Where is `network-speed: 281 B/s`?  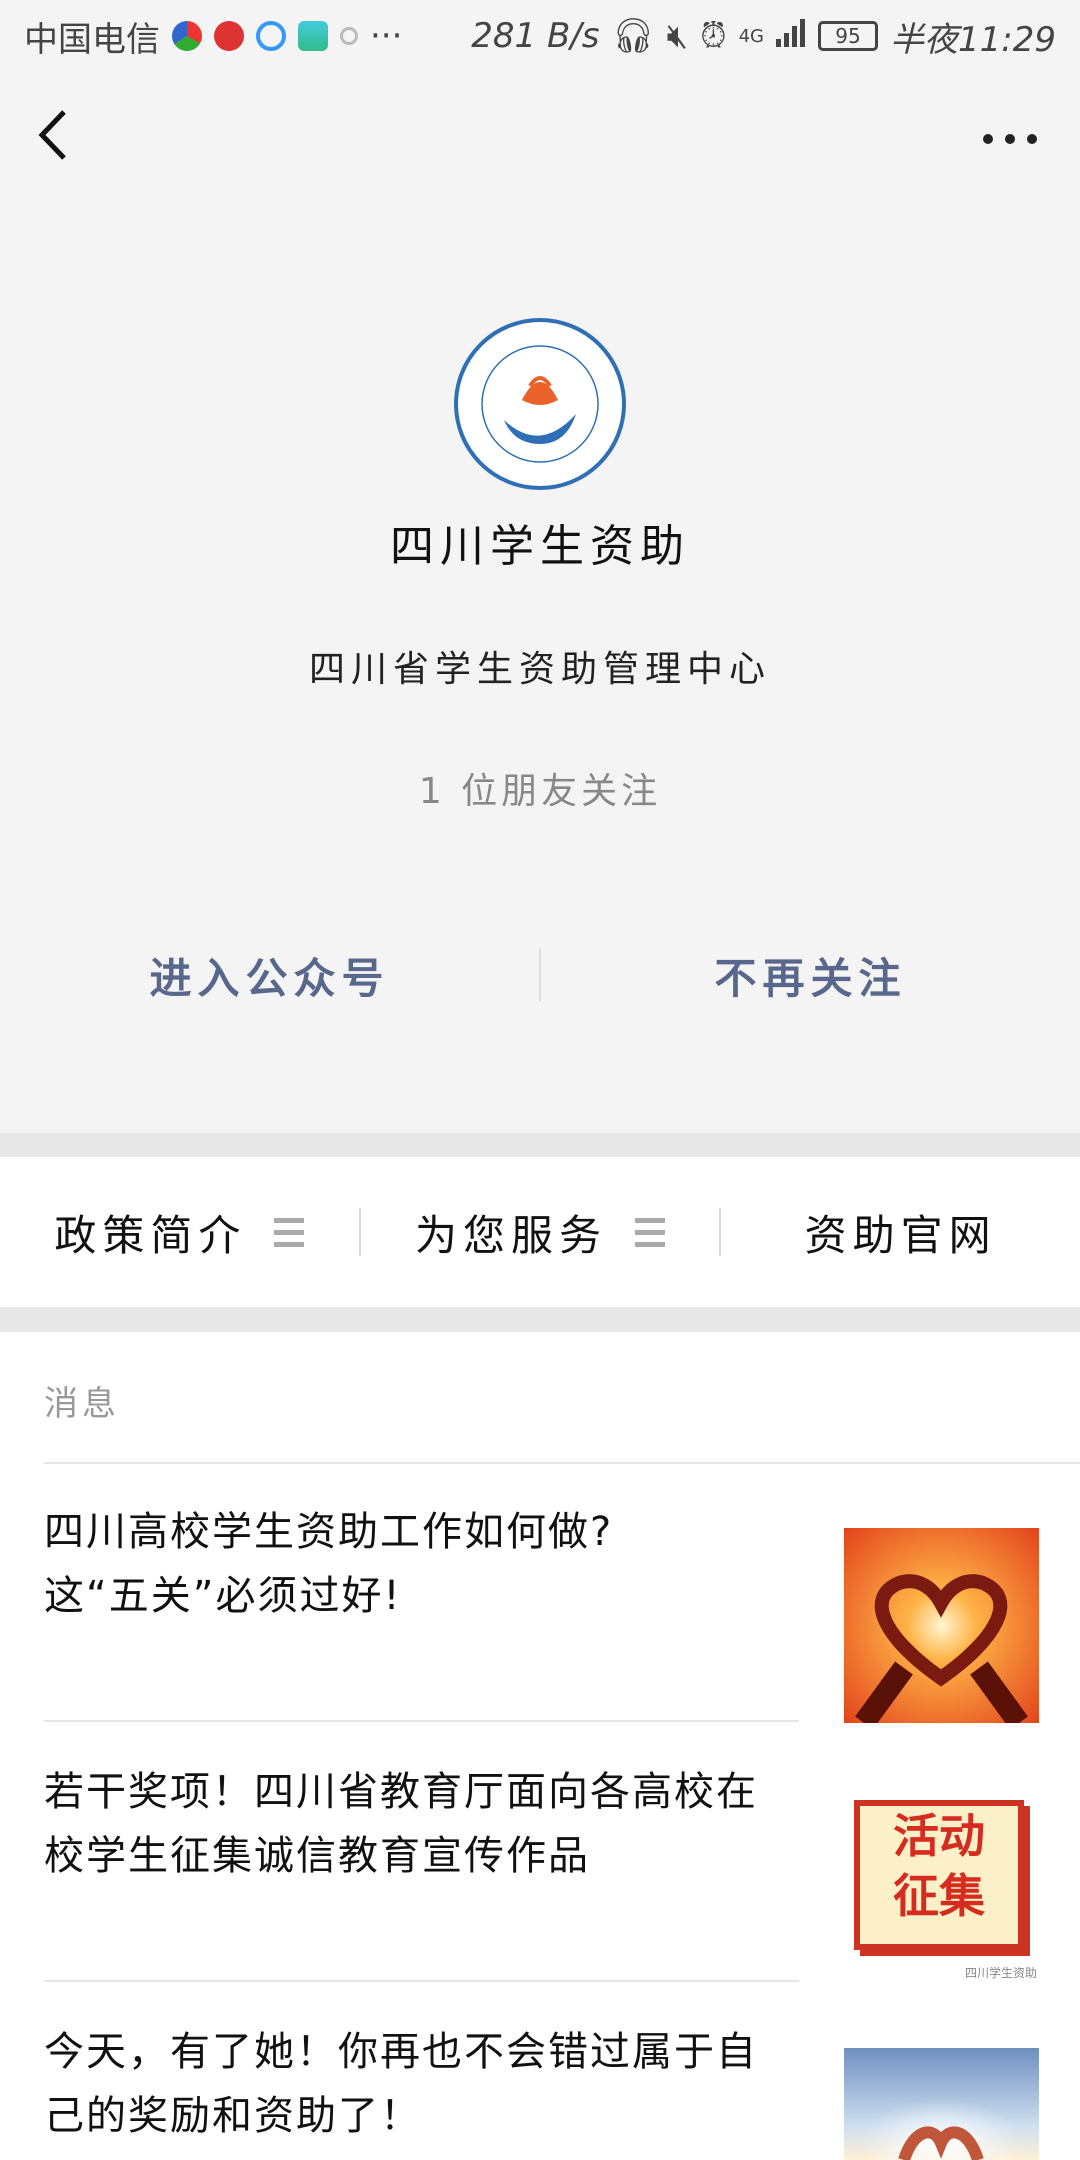 network-speed: 281 B/s is located at coordinates (535, 36).